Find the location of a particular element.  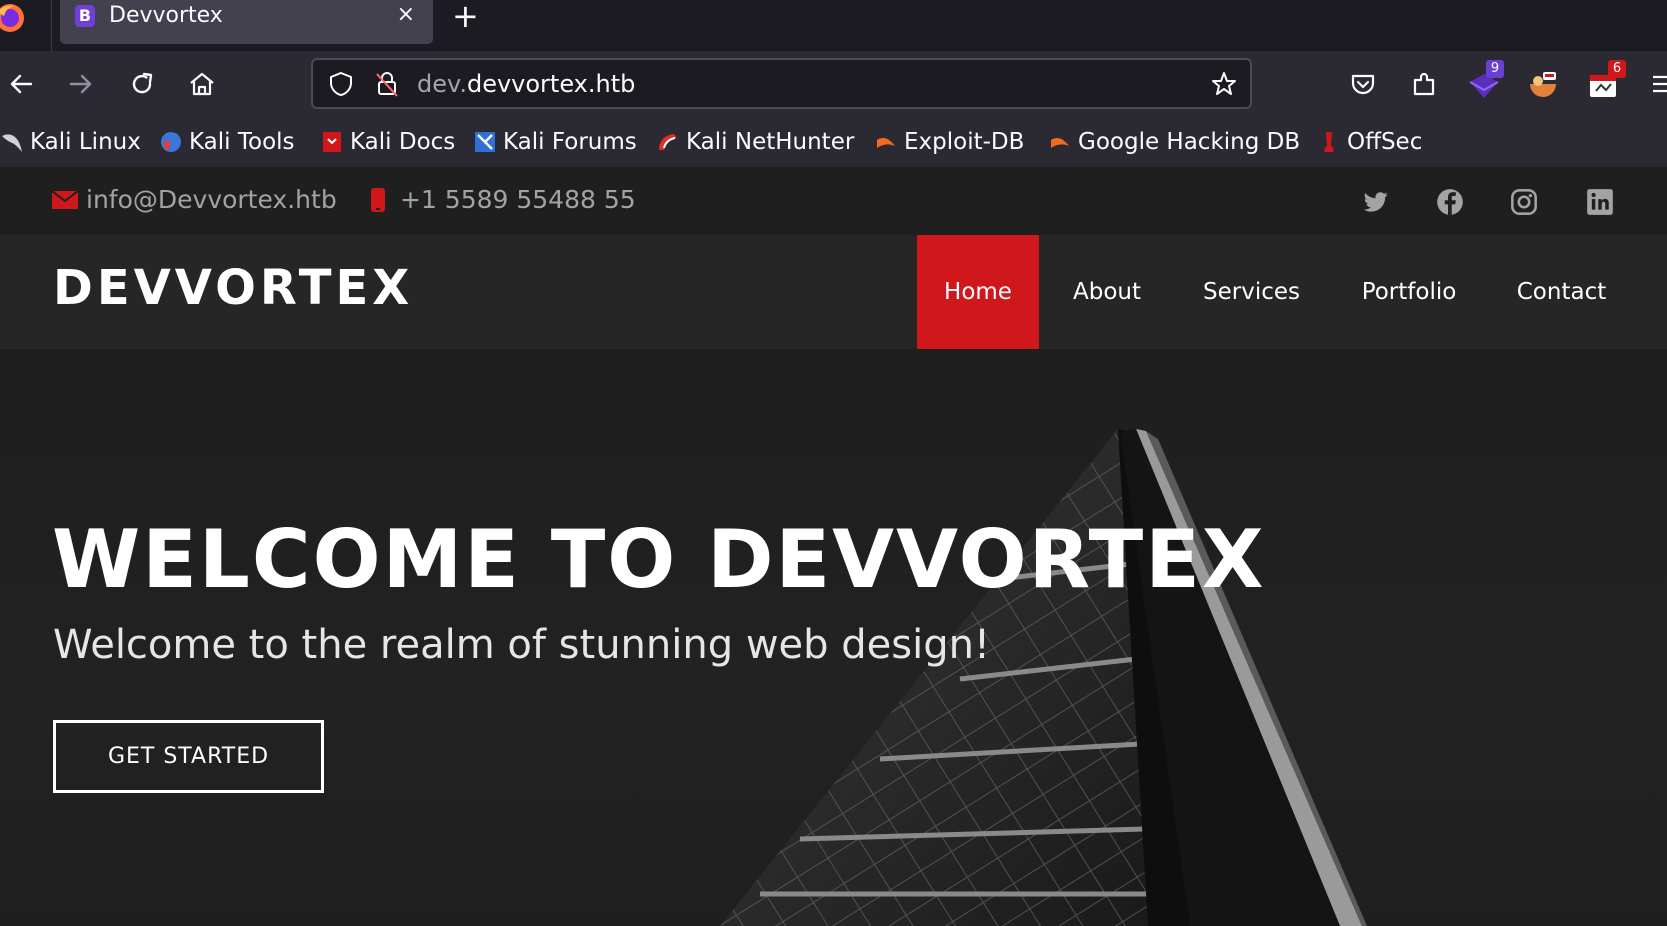

bookmark-label: Kali Tools is located at coordinates (242, 142).